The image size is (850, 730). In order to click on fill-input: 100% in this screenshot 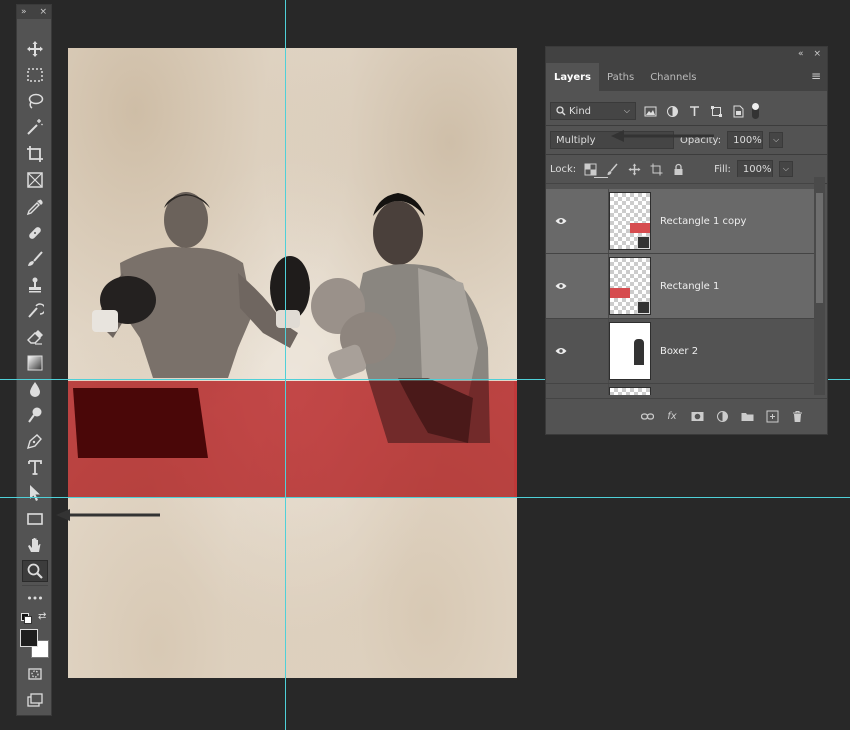, I will do `click(754, 169)`.